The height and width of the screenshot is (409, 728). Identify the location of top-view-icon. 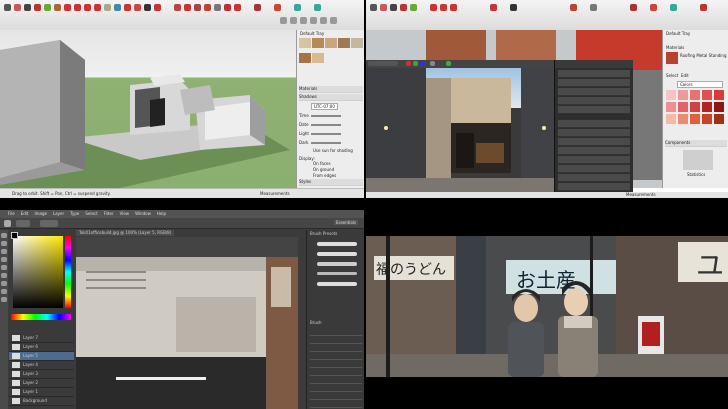
(293, 20).